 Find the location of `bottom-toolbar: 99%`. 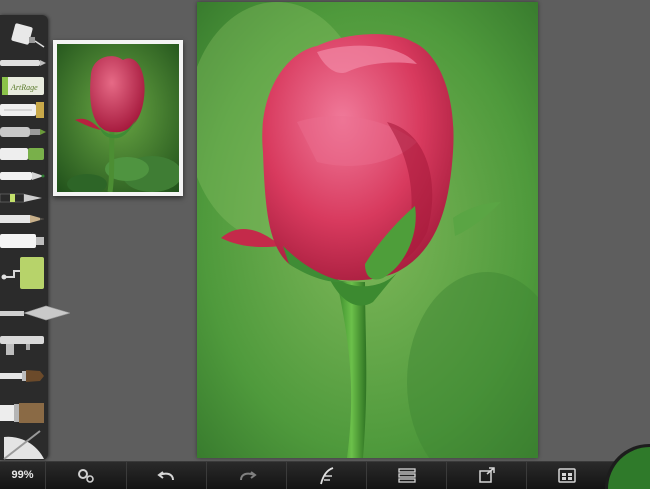

bottom-toolbar: 99% is located at coordinates (325, 468).